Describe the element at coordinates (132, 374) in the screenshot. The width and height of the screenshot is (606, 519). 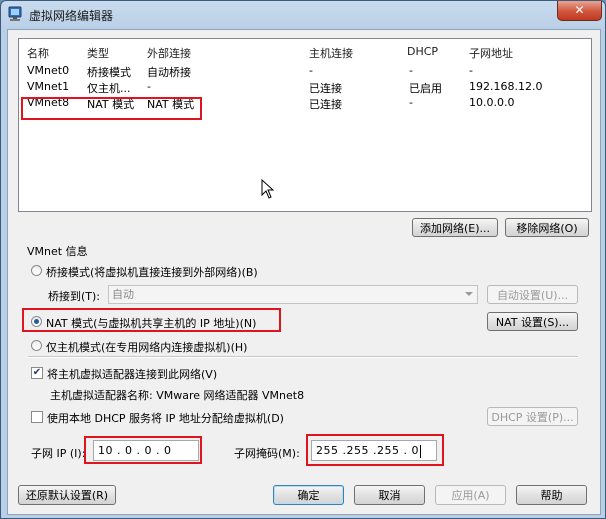
I see `connect-adapter-label: 将主机虚拟适配器连接到此网络(V)` at that location.